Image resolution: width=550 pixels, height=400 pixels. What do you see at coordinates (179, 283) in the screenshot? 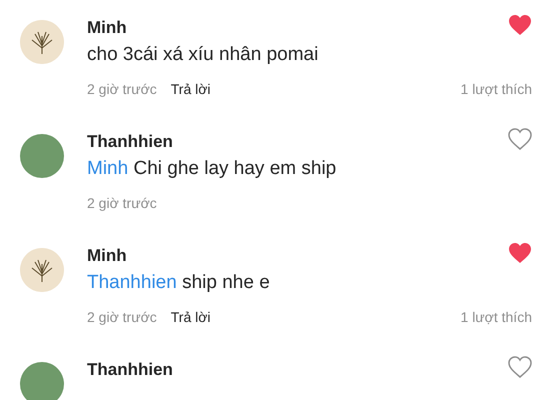
I see `comment-text: Thanhhien ship nhe e` at bounding box center [179, 283].